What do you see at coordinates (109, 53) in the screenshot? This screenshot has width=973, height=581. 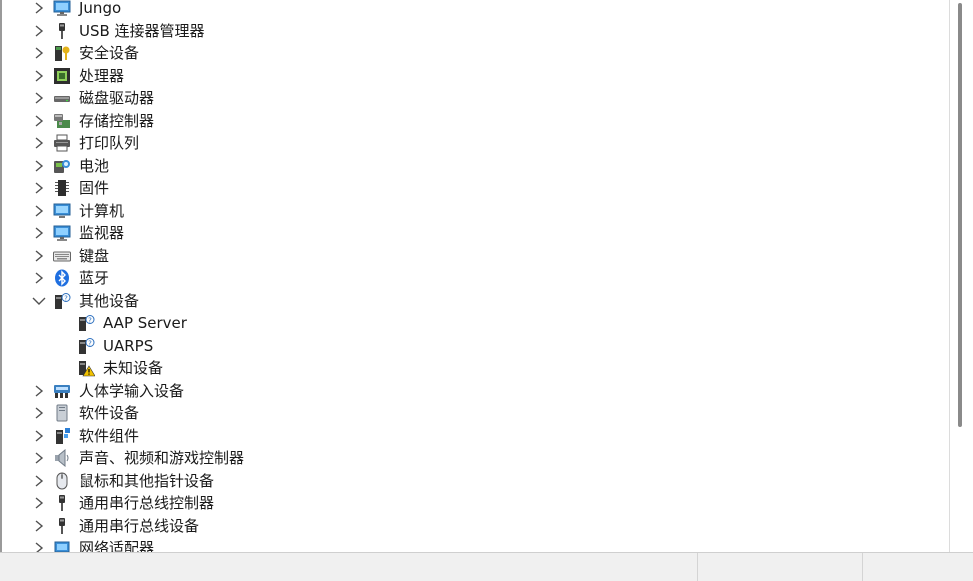 I see `tree-item-label: 安全设备` at bounding box center [109, 53].